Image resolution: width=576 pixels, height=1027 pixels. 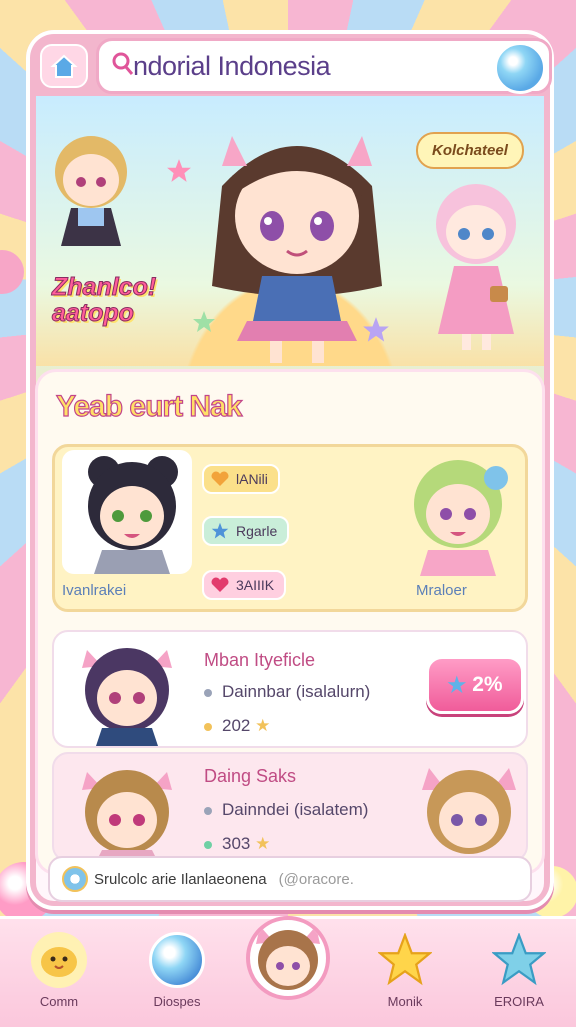 What do you see at coordinates (127, 816) in the screenshot?
I see `brown-hair-character-avatar` at bounding box center [127, 816].